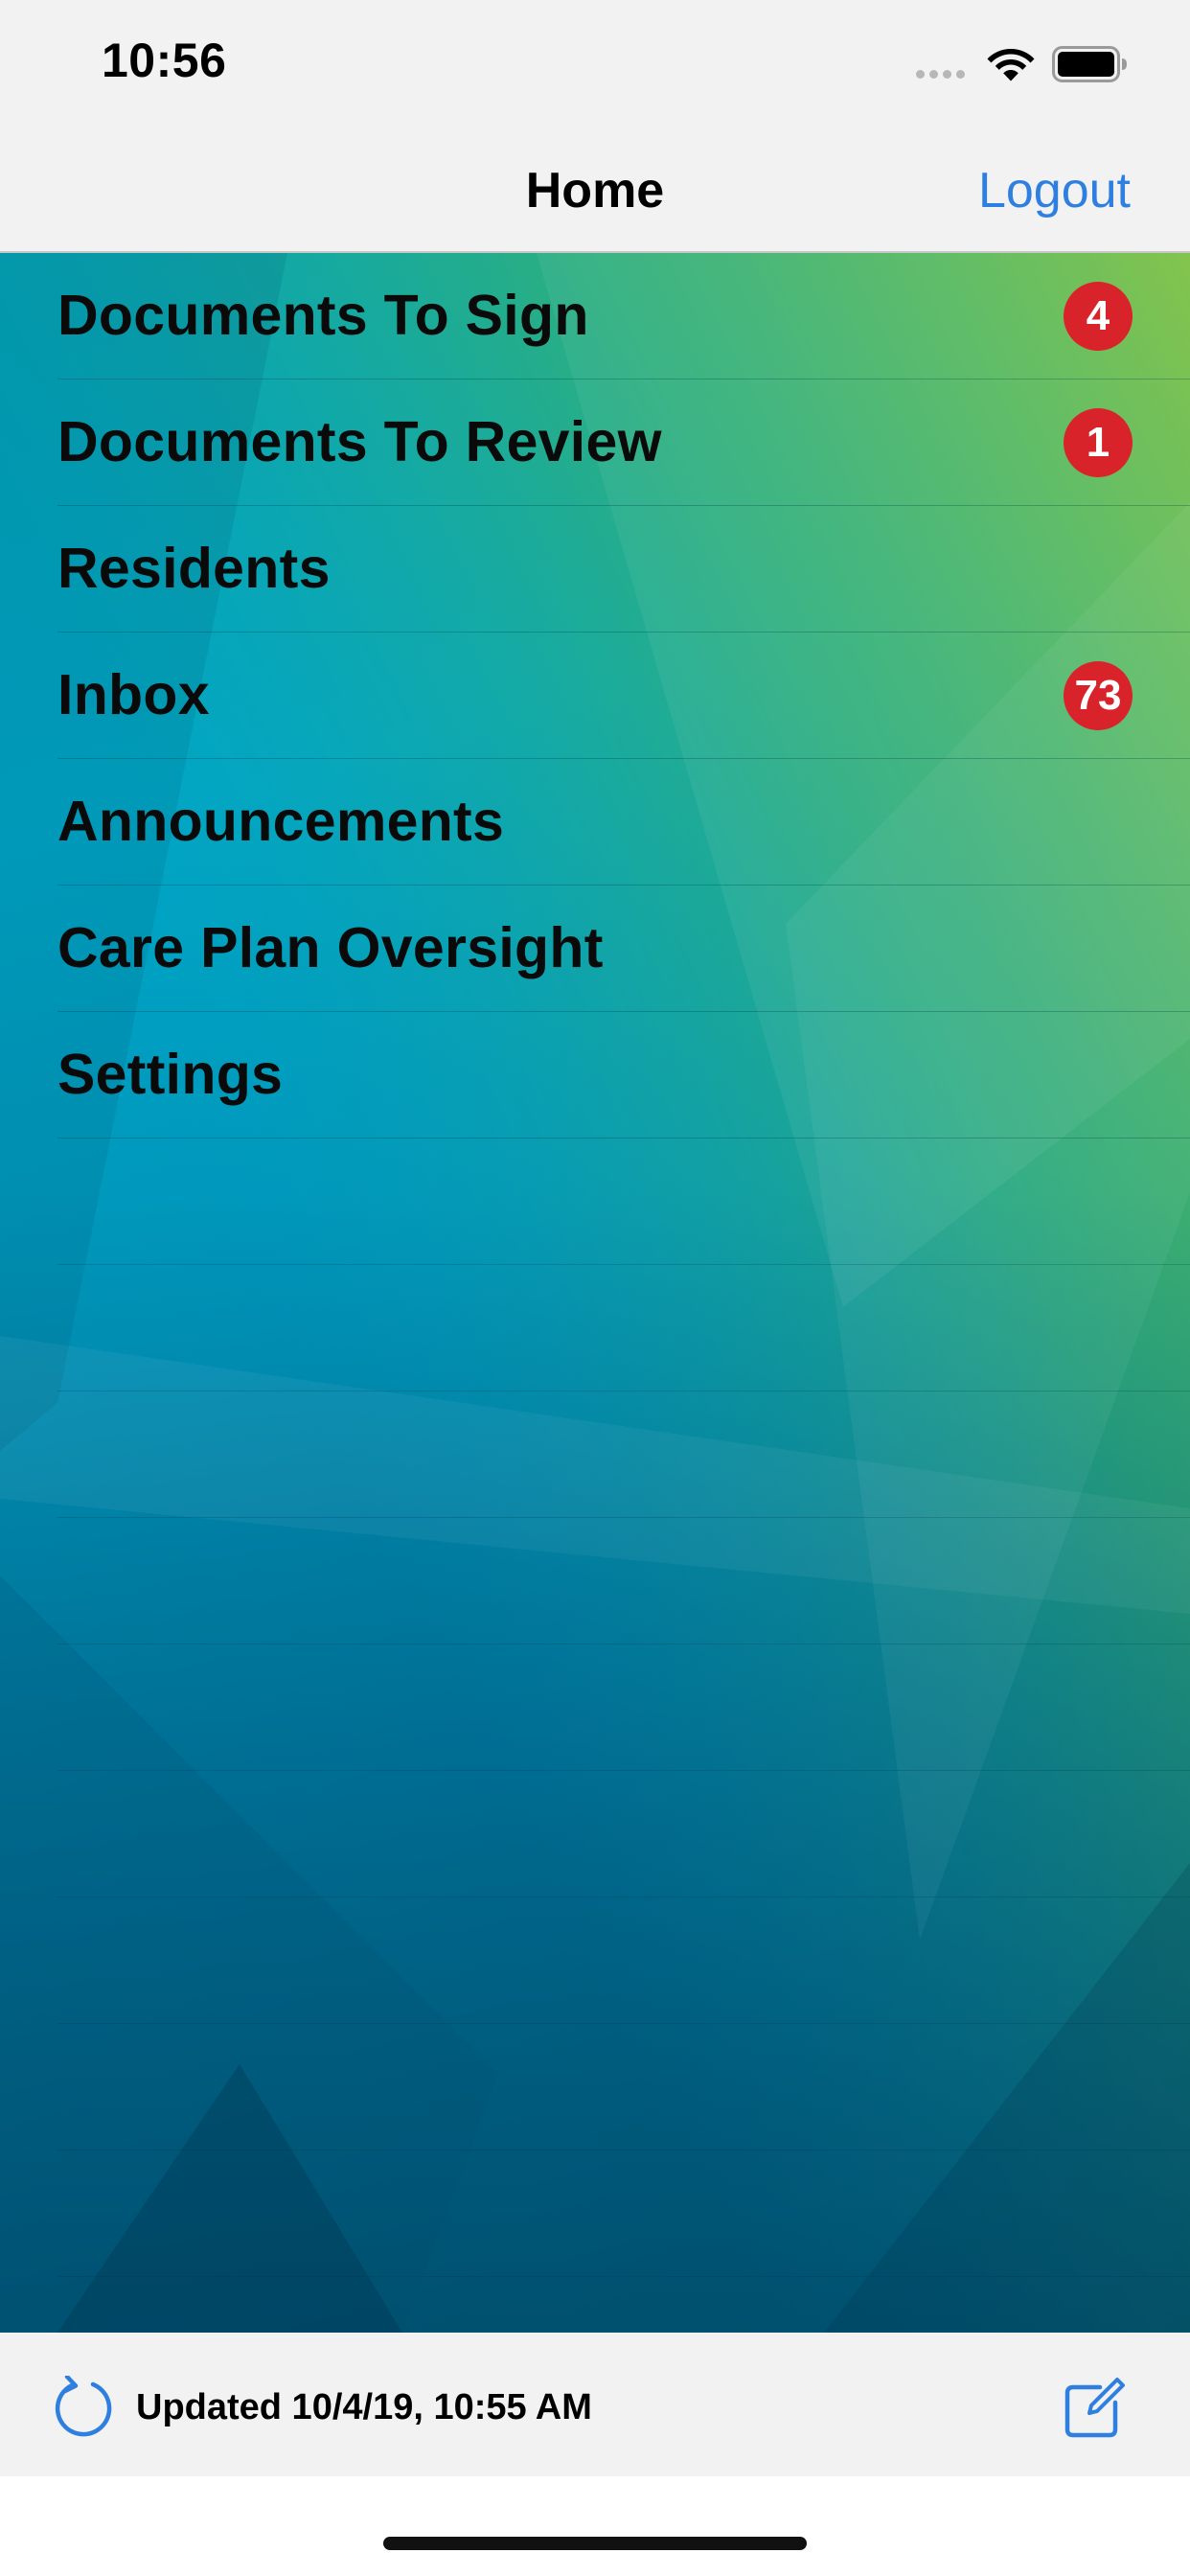  Describe the element at coordinates (595, 316) in the screenshot. I see `menu-item-documents-to-sign: Documents To Sign 4` at that location.